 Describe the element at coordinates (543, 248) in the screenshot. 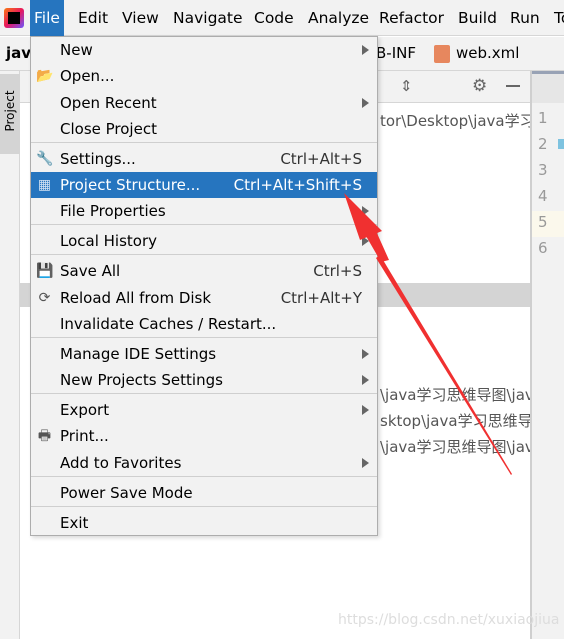

I see `line-number: 6` at that location.